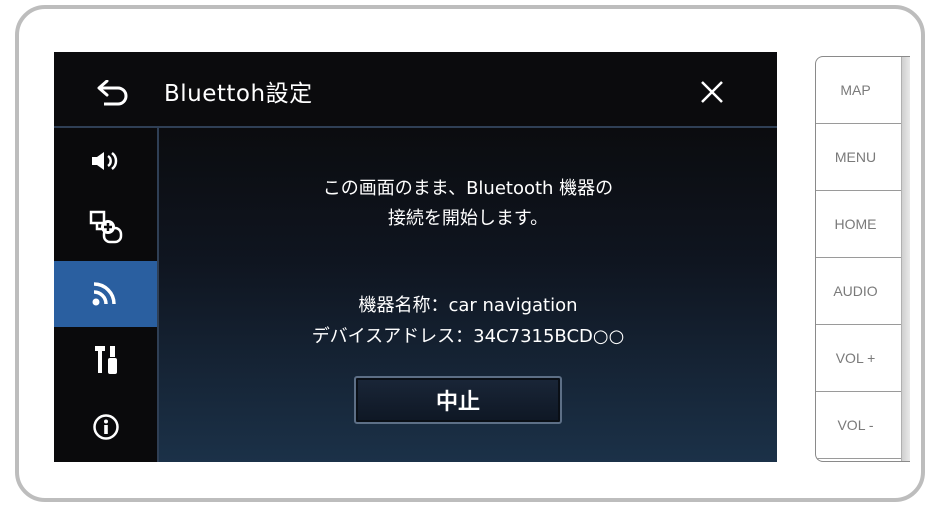 The width and height of the screenshot is (934, 510). I want to click on info-icon, so click(105, 427).